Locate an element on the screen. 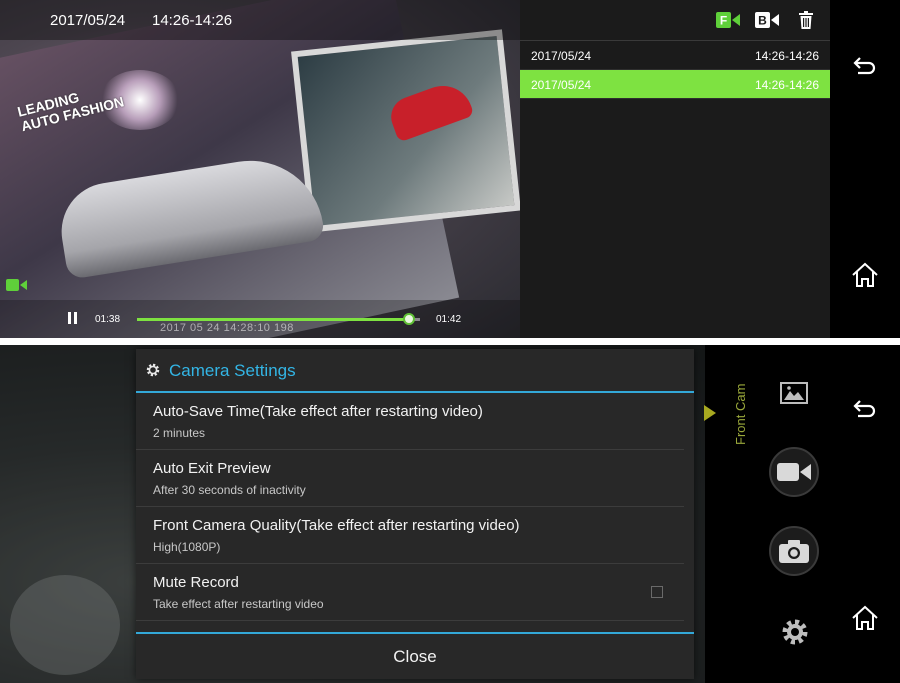 This screenshot has height=683, width=900. setting-summary: After 30 seconds of inactivity is located at coordinates (229, 490).